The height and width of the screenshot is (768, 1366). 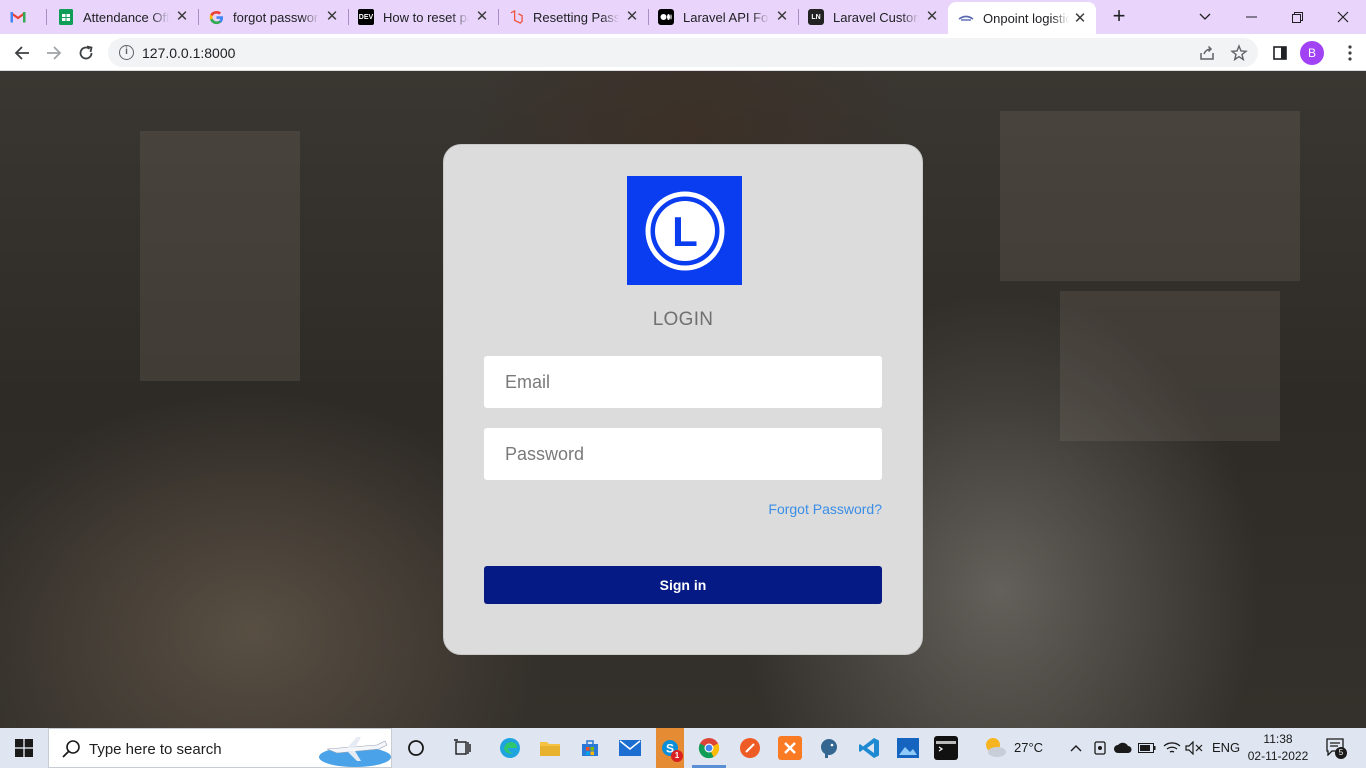 I want to click on tab-laravel-api: Laravel API Forg ✕, so click(x=723, y=17).